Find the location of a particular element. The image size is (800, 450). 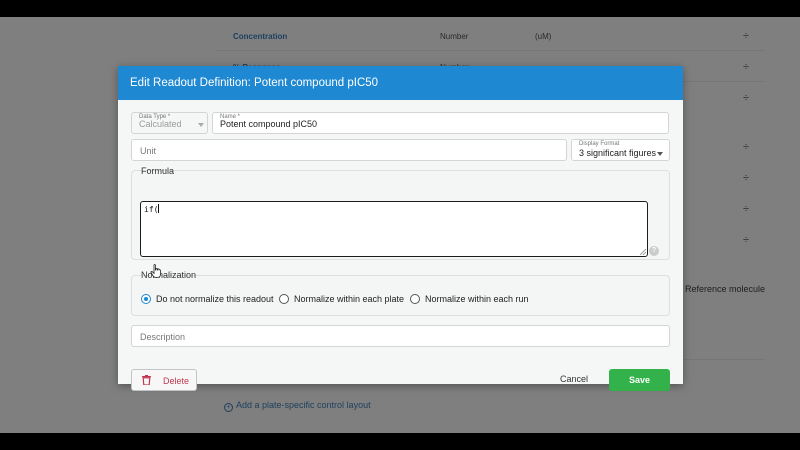

name-input-value: Potent compound pIC50 is located at coordinates (268, 124).